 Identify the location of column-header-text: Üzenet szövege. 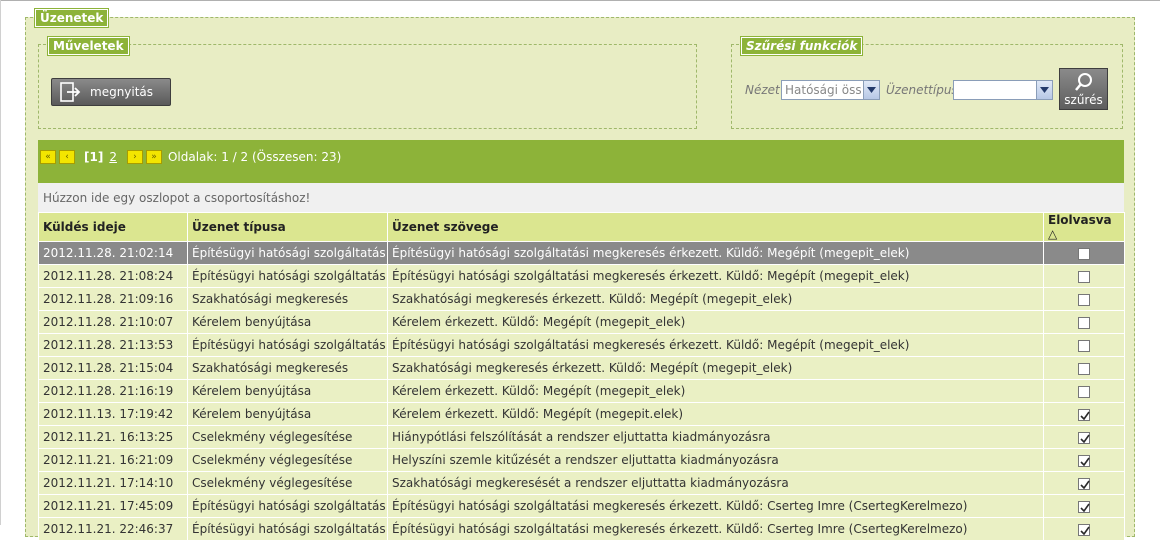
(715, 227).